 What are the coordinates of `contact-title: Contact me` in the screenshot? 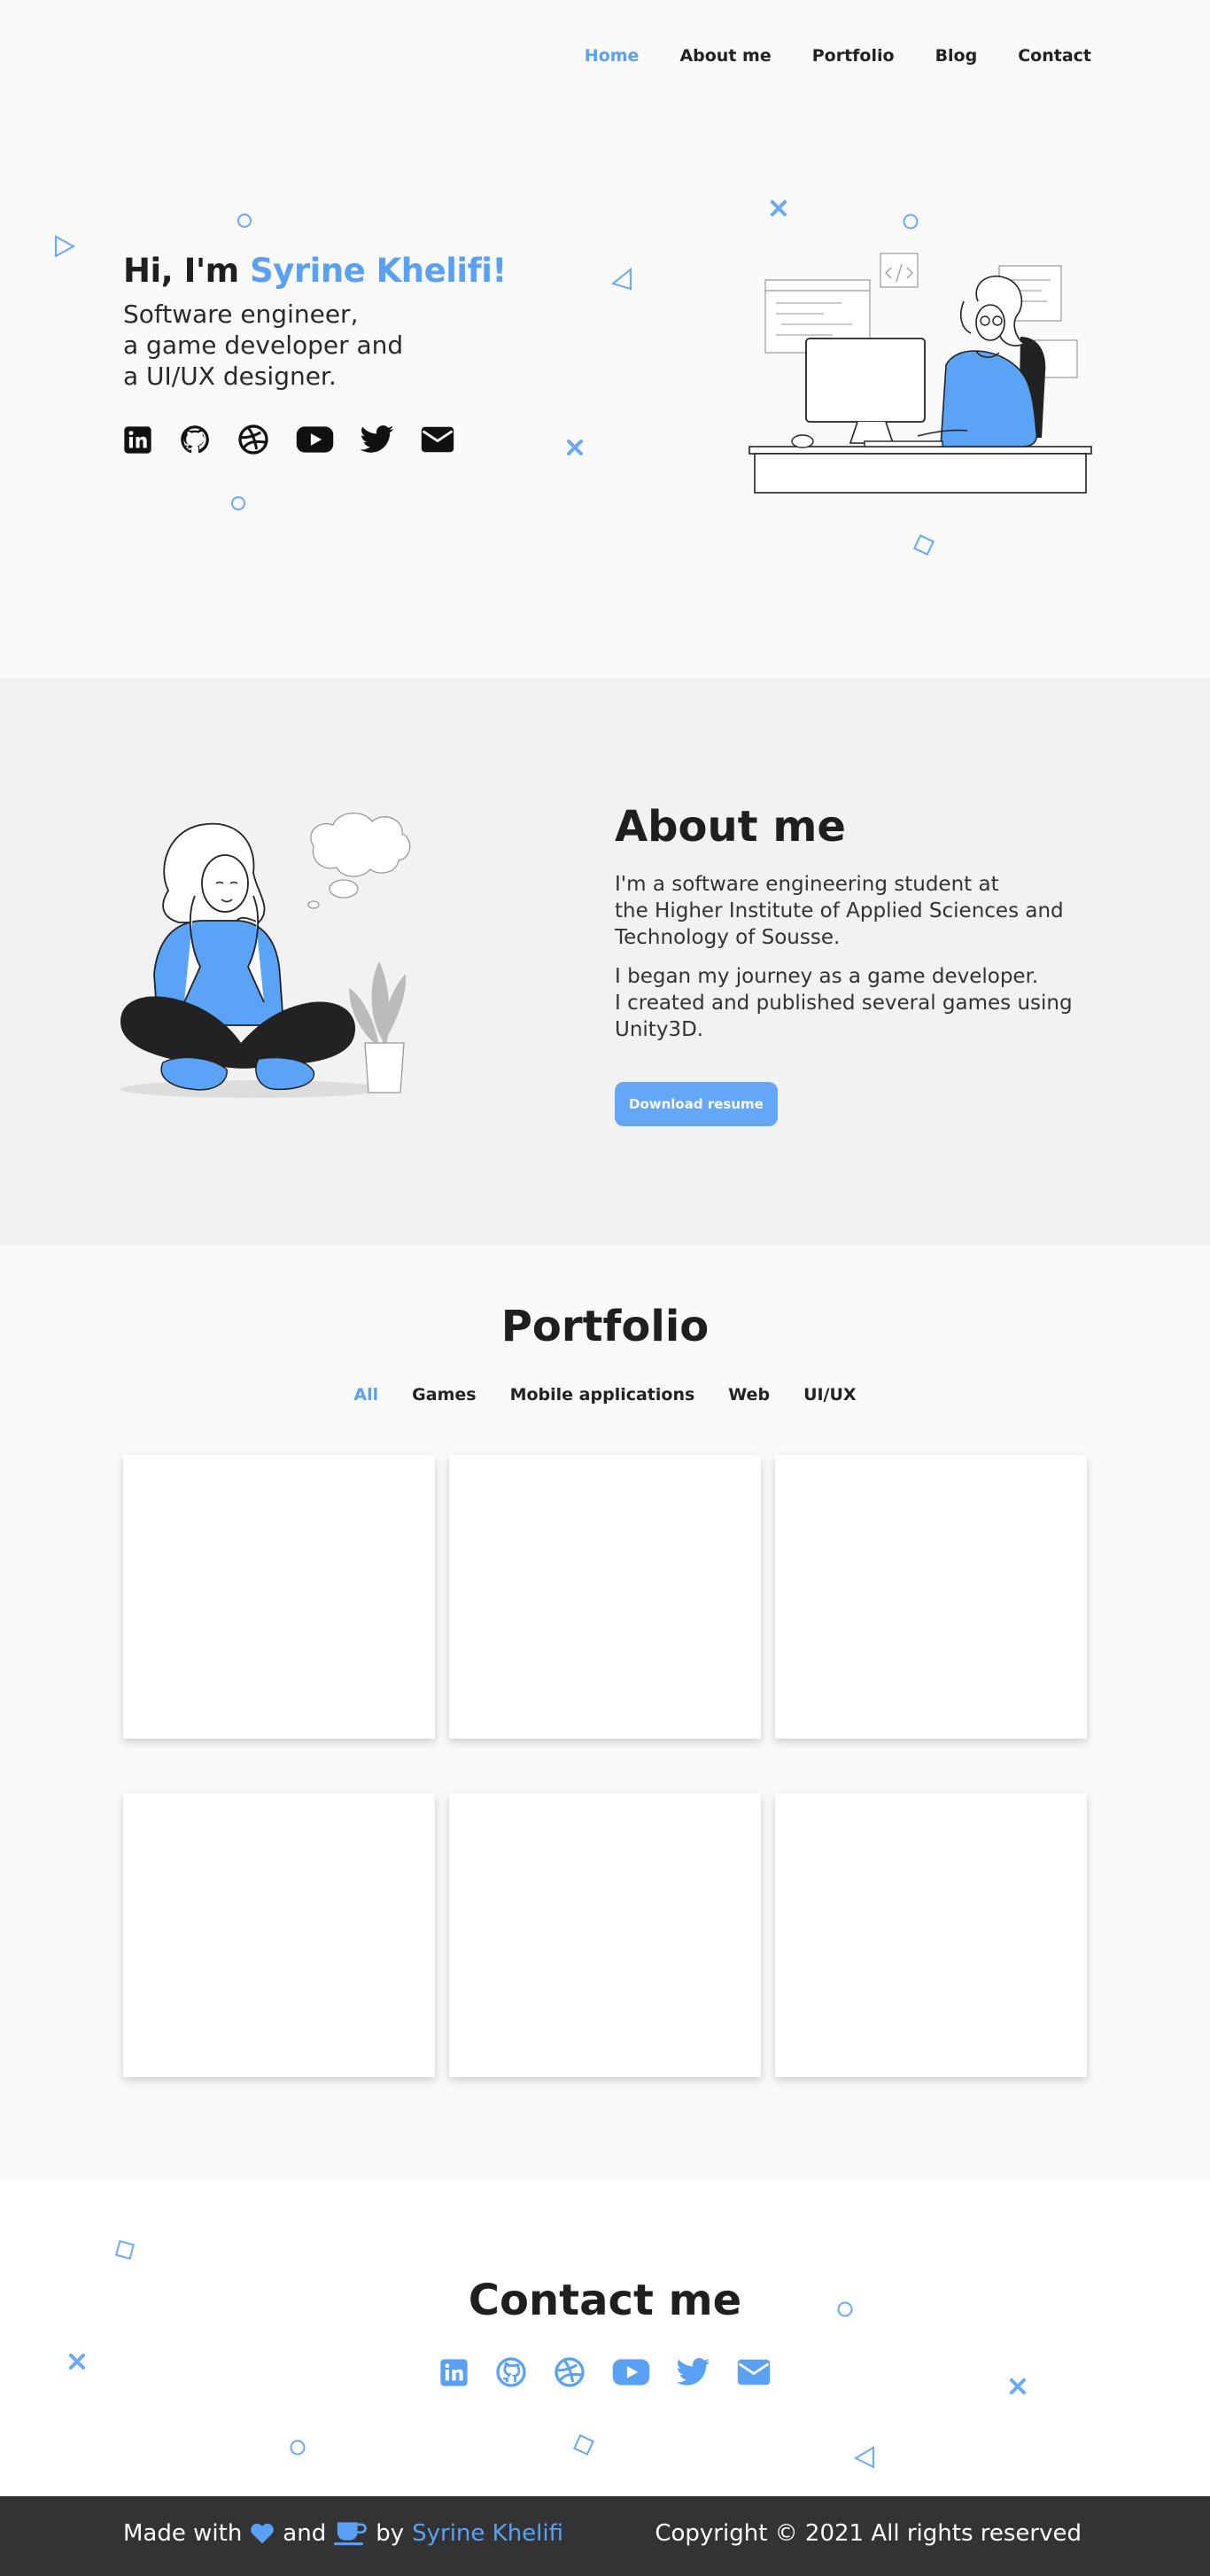 It's located at (605, 2301).